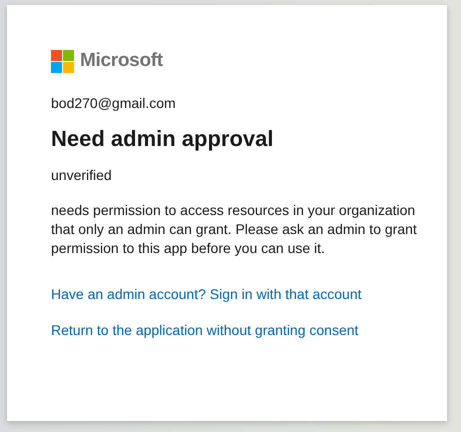 Image resolution: width=461 pixels, height=432 pixels. I want to click on page-title: Need admin approval, so click(163, 139).